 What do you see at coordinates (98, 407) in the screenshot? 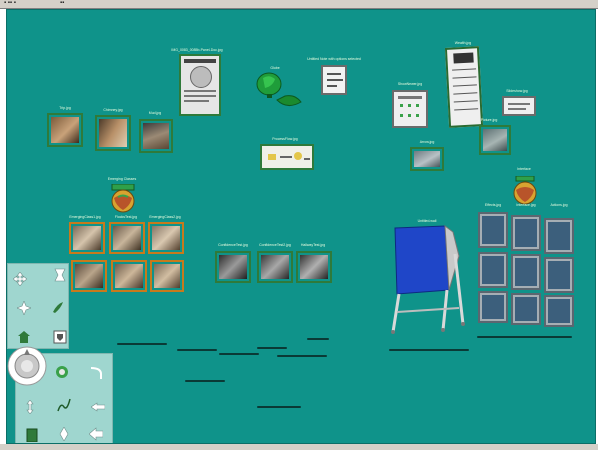
I see `orbit-icon` at bounding box center [98, 407].